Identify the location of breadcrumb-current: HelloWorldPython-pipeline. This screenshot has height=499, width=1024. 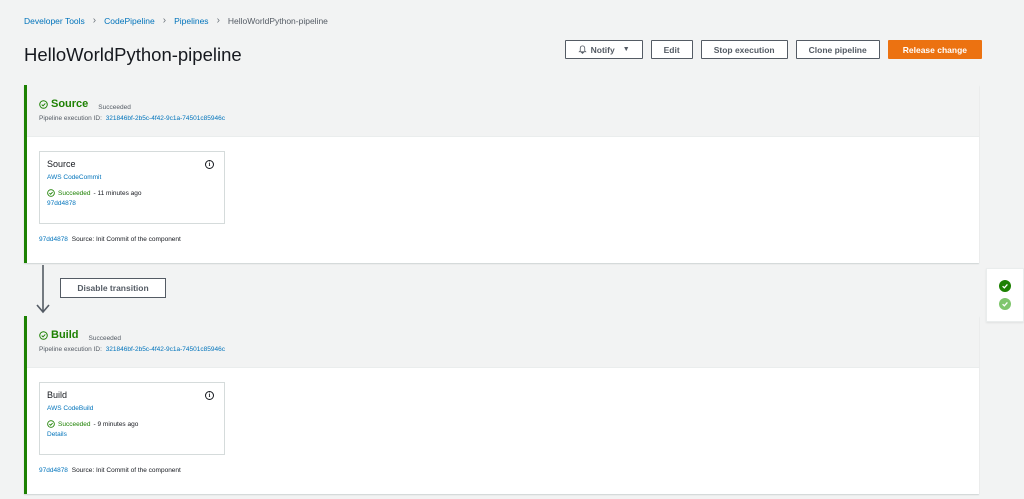
(277, 20).